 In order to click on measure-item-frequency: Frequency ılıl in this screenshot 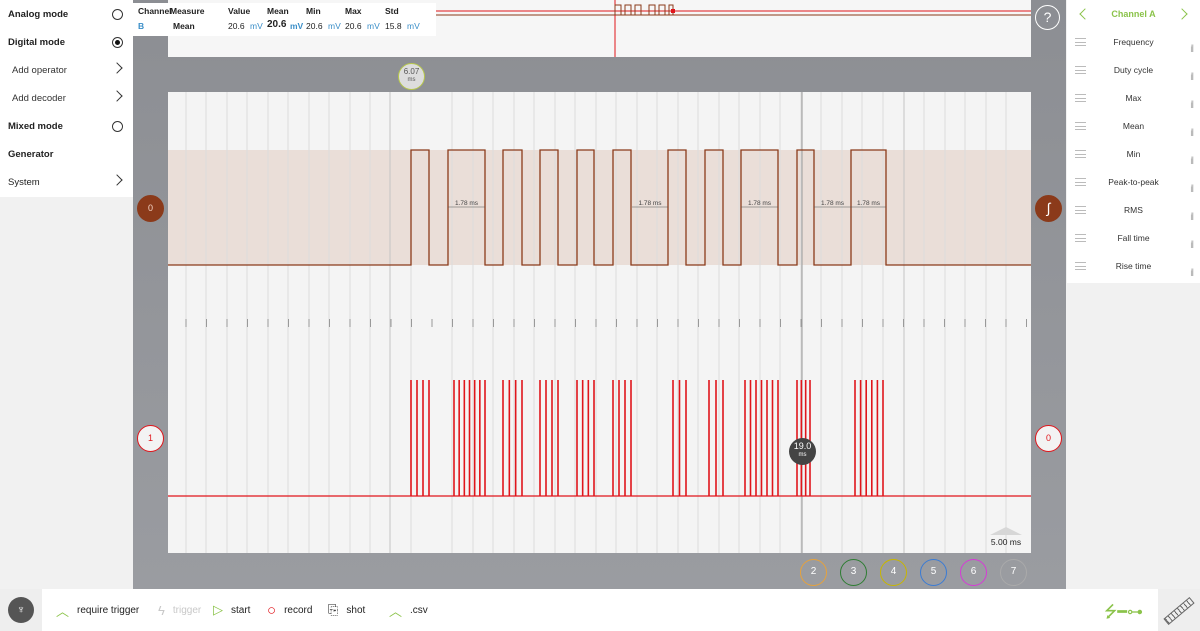, I will do `click(1133, 42)`.